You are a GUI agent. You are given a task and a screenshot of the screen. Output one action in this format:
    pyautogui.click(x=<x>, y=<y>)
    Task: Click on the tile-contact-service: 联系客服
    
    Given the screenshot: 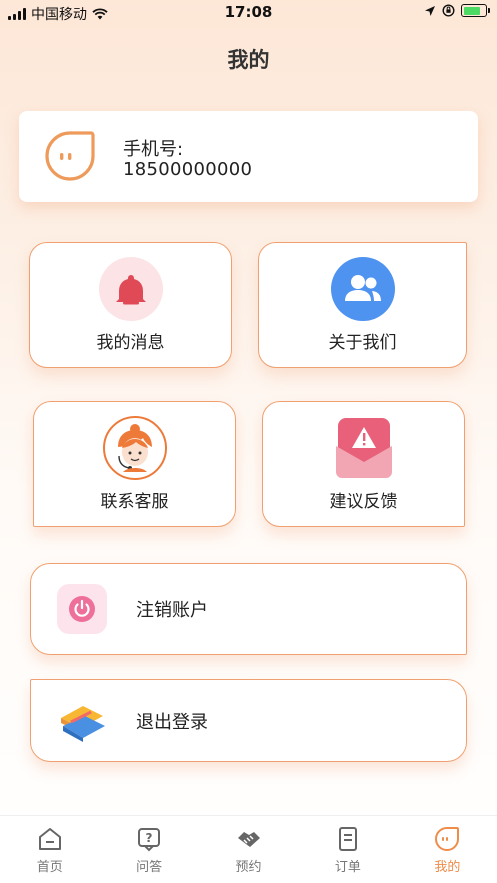 What is the action you would take?
    pyautogui.click(x=134, y=464)
    